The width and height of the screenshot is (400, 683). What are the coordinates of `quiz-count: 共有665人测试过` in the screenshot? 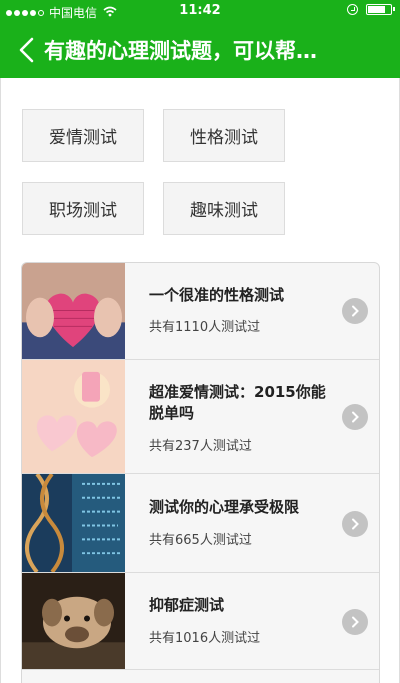 It's located at (200, 540).